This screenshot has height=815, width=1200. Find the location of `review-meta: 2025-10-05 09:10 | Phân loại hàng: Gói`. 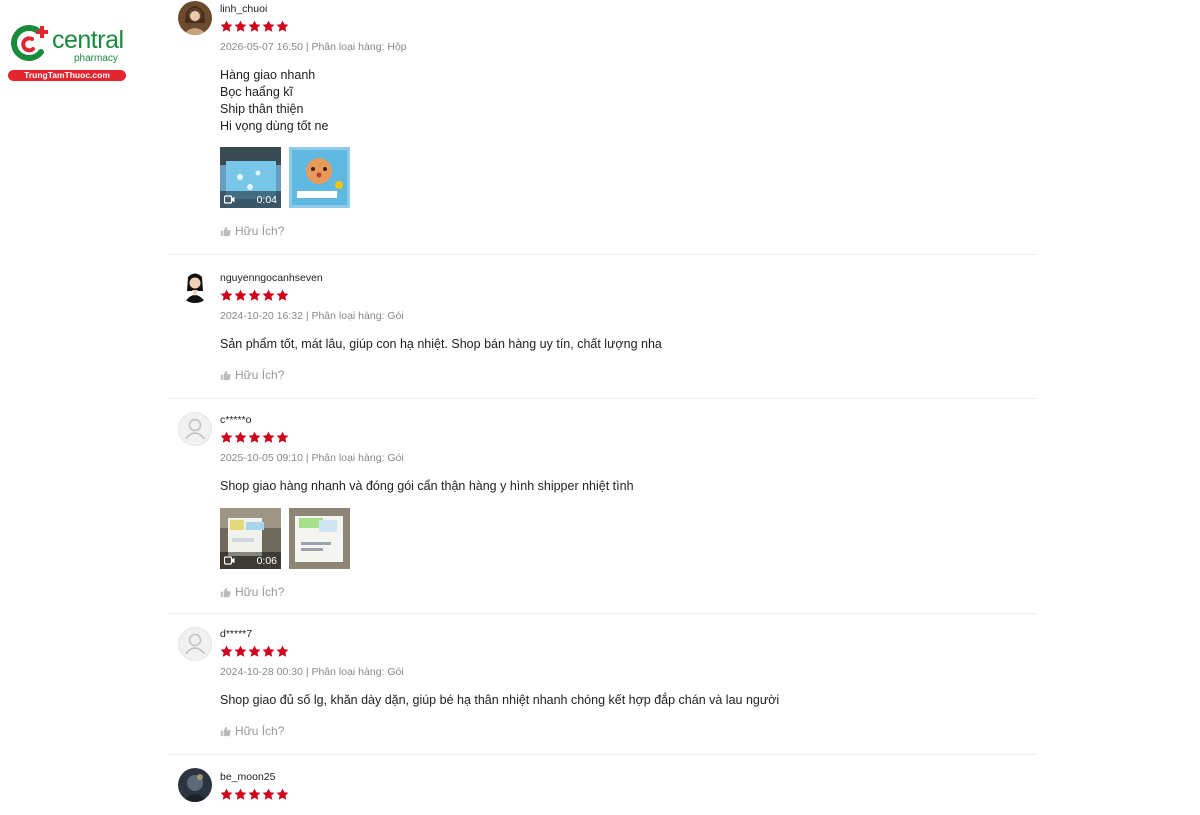

review-meta: 2025-10-05 09:10 | Phân loại hàng: Gói is located at coordinates (312, 458).